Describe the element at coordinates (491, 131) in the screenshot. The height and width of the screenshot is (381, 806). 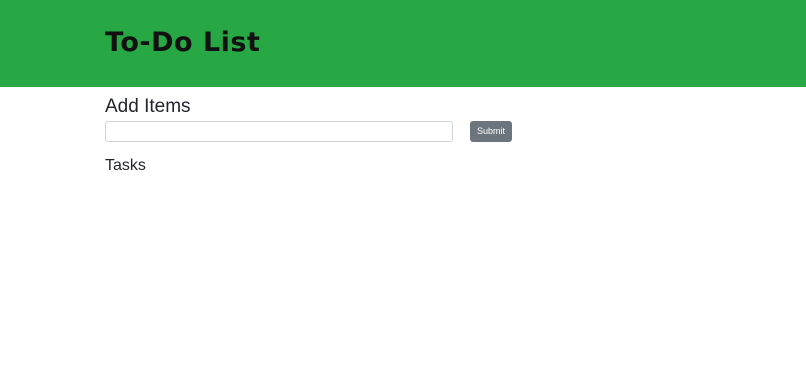
I see `submit-button: Submit` at that location.